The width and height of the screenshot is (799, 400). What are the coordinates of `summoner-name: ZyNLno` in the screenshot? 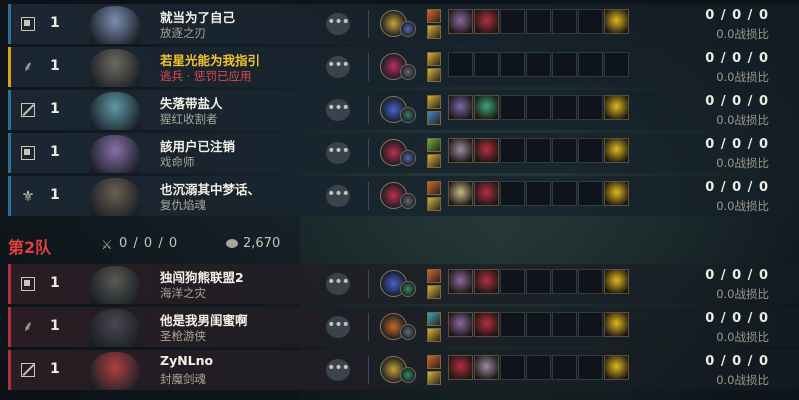 It's located at (186, 360).